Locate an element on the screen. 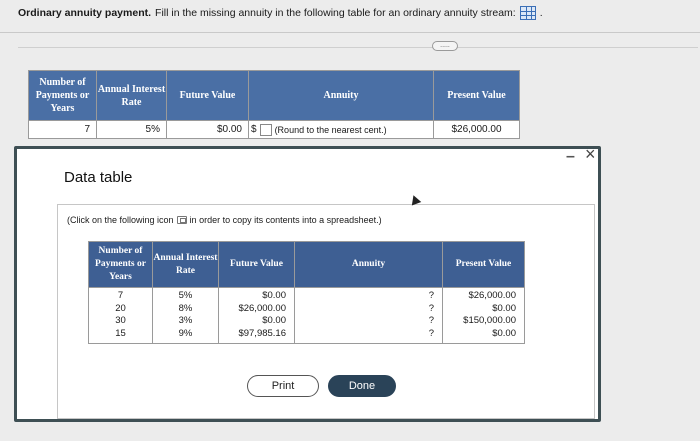  cell-future-value: $0.00 is located at coordinates (207, 129).